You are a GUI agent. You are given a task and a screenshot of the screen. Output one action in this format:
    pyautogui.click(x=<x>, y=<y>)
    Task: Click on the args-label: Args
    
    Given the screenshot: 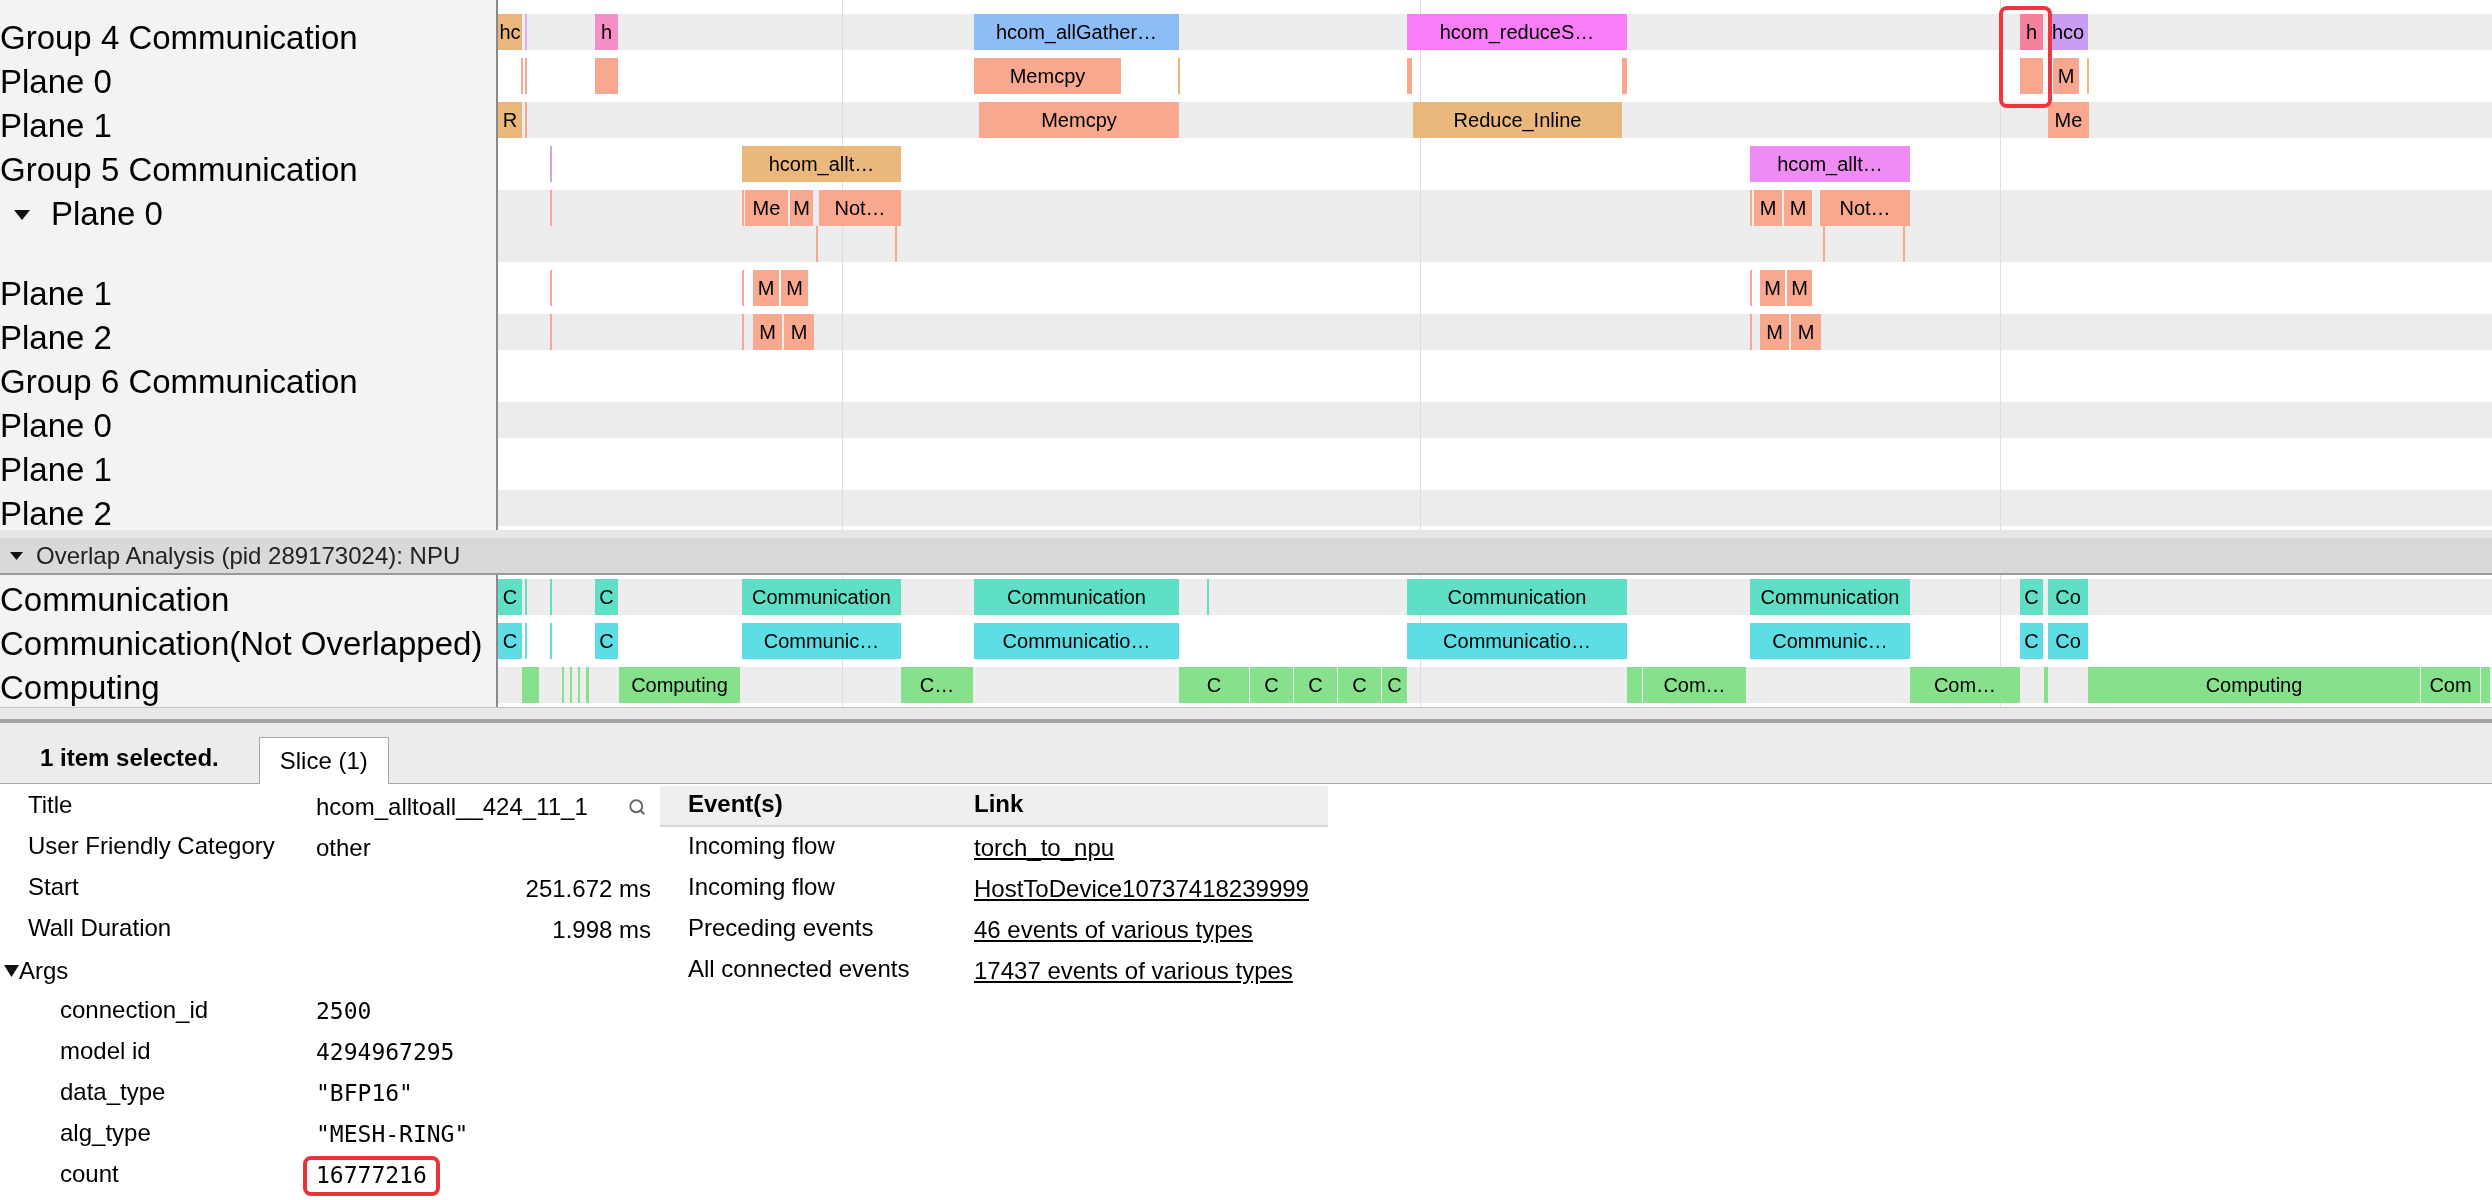 What is the action you would take?
    pyautogui.click(x=44, y=970)
    